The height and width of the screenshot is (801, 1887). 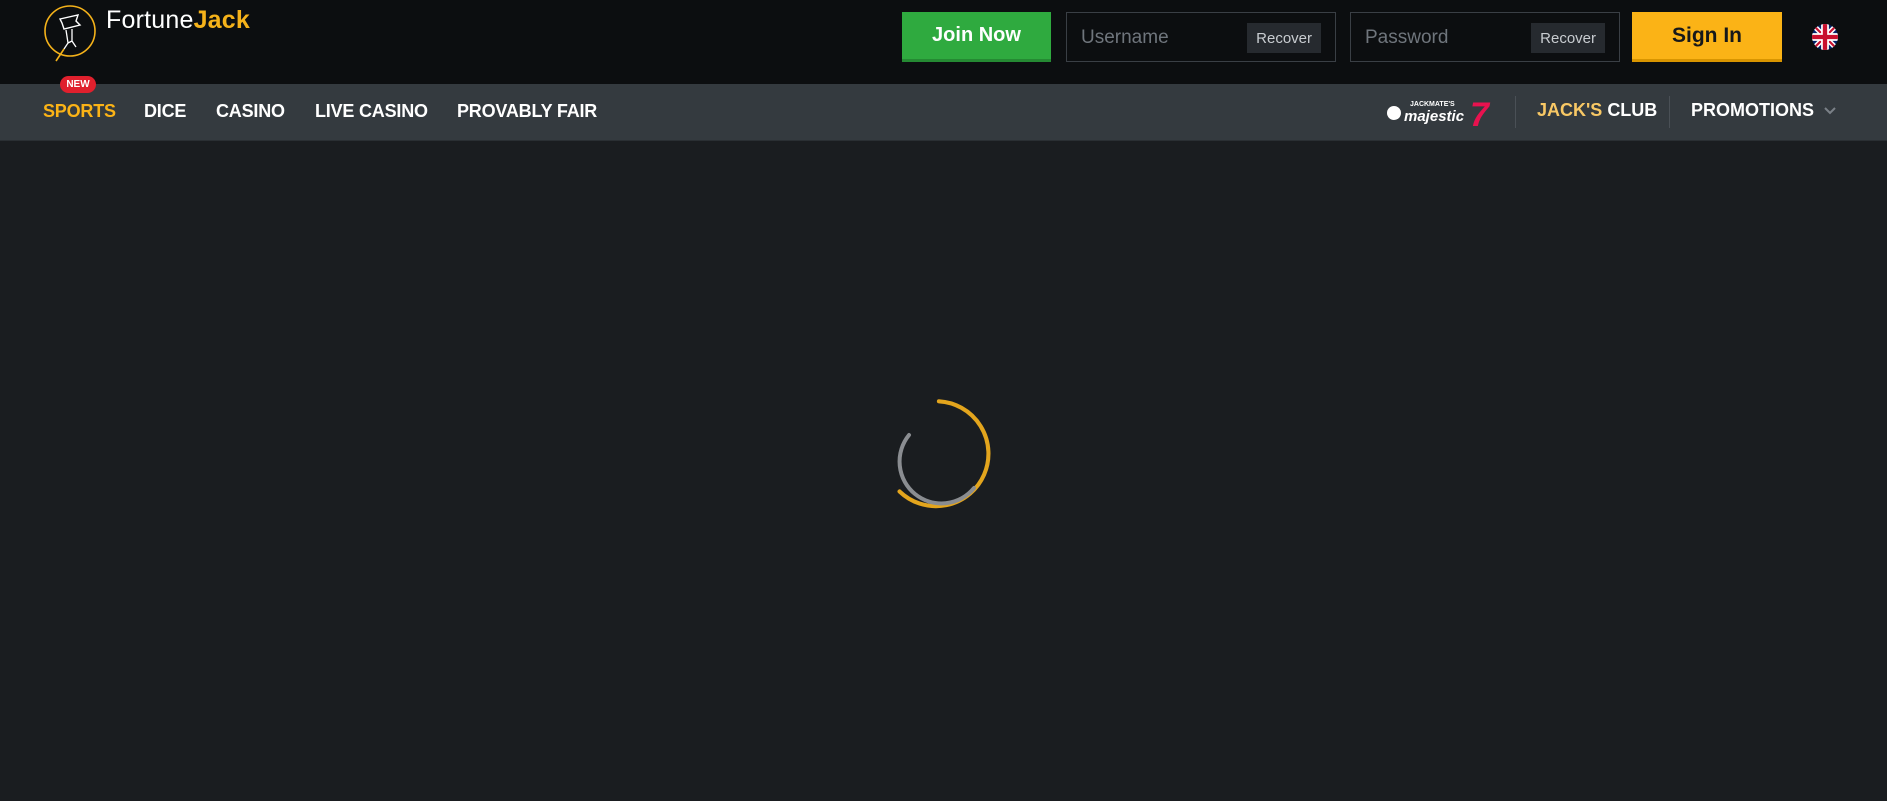 I want to click on recover-username-button: Recover, so click(x=1284, y=38).